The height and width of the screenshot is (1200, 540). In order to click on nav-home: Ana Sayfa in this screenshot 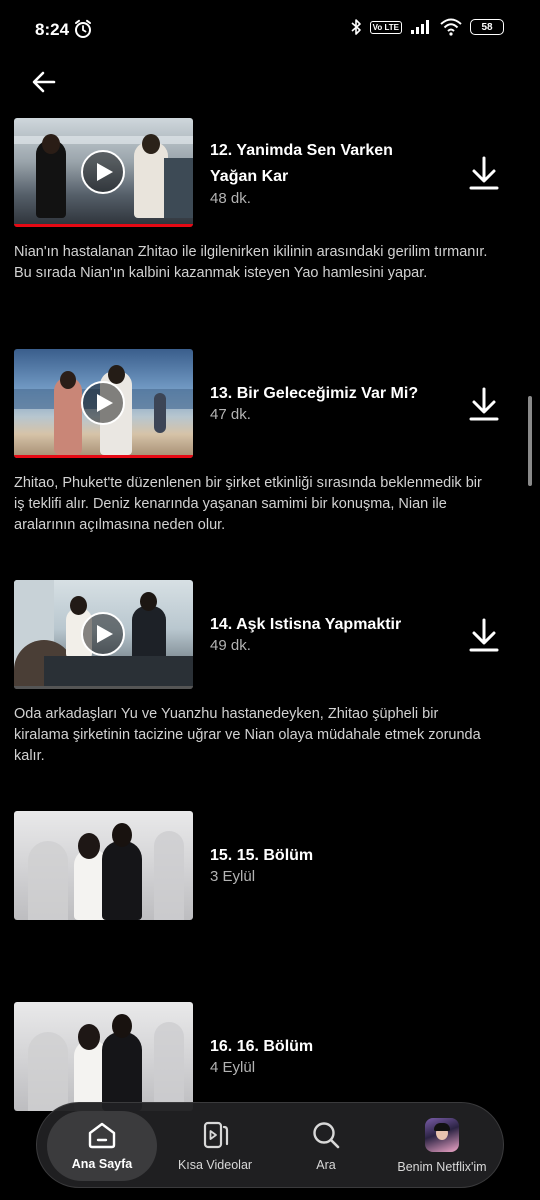, I will do `click(102, 1146)`.